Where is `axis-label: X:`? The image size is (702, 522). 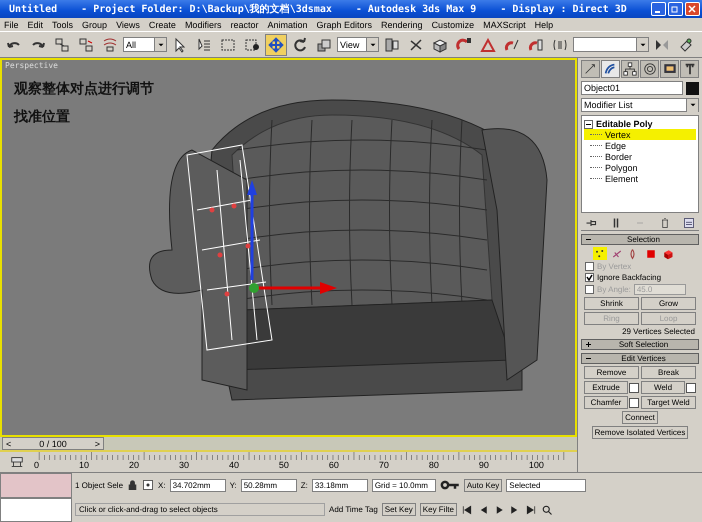
axis-label: X: is located at coordinates (162, 485).